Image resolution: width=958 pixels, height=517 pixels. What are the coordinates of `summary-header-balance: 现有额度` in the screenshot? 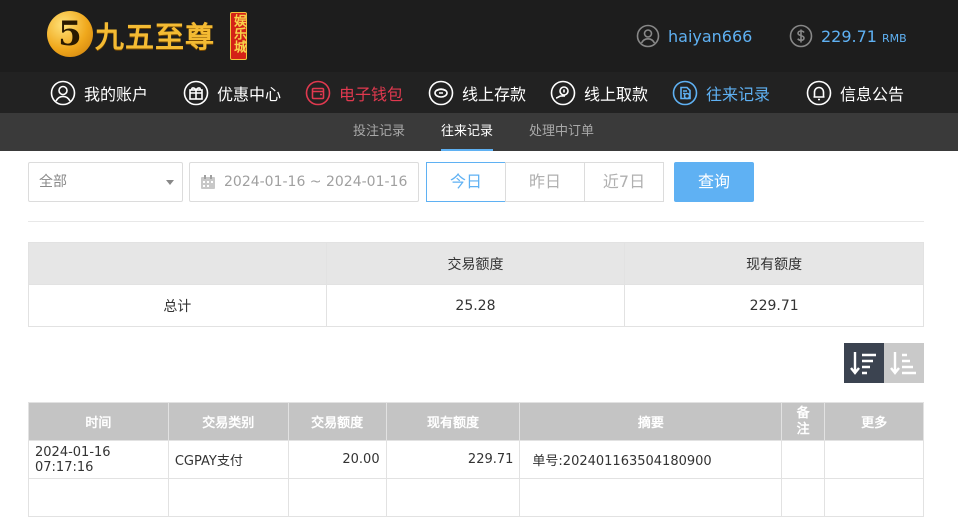 It's located at (774, 263).